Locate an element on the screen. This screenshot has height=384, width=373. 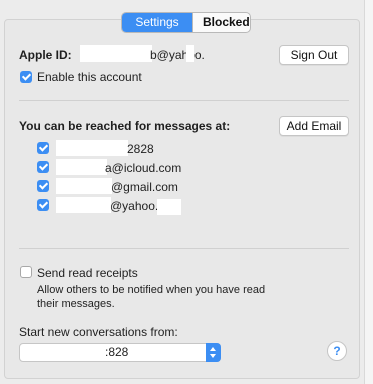
window-edge is located at coordinates (368, 192).